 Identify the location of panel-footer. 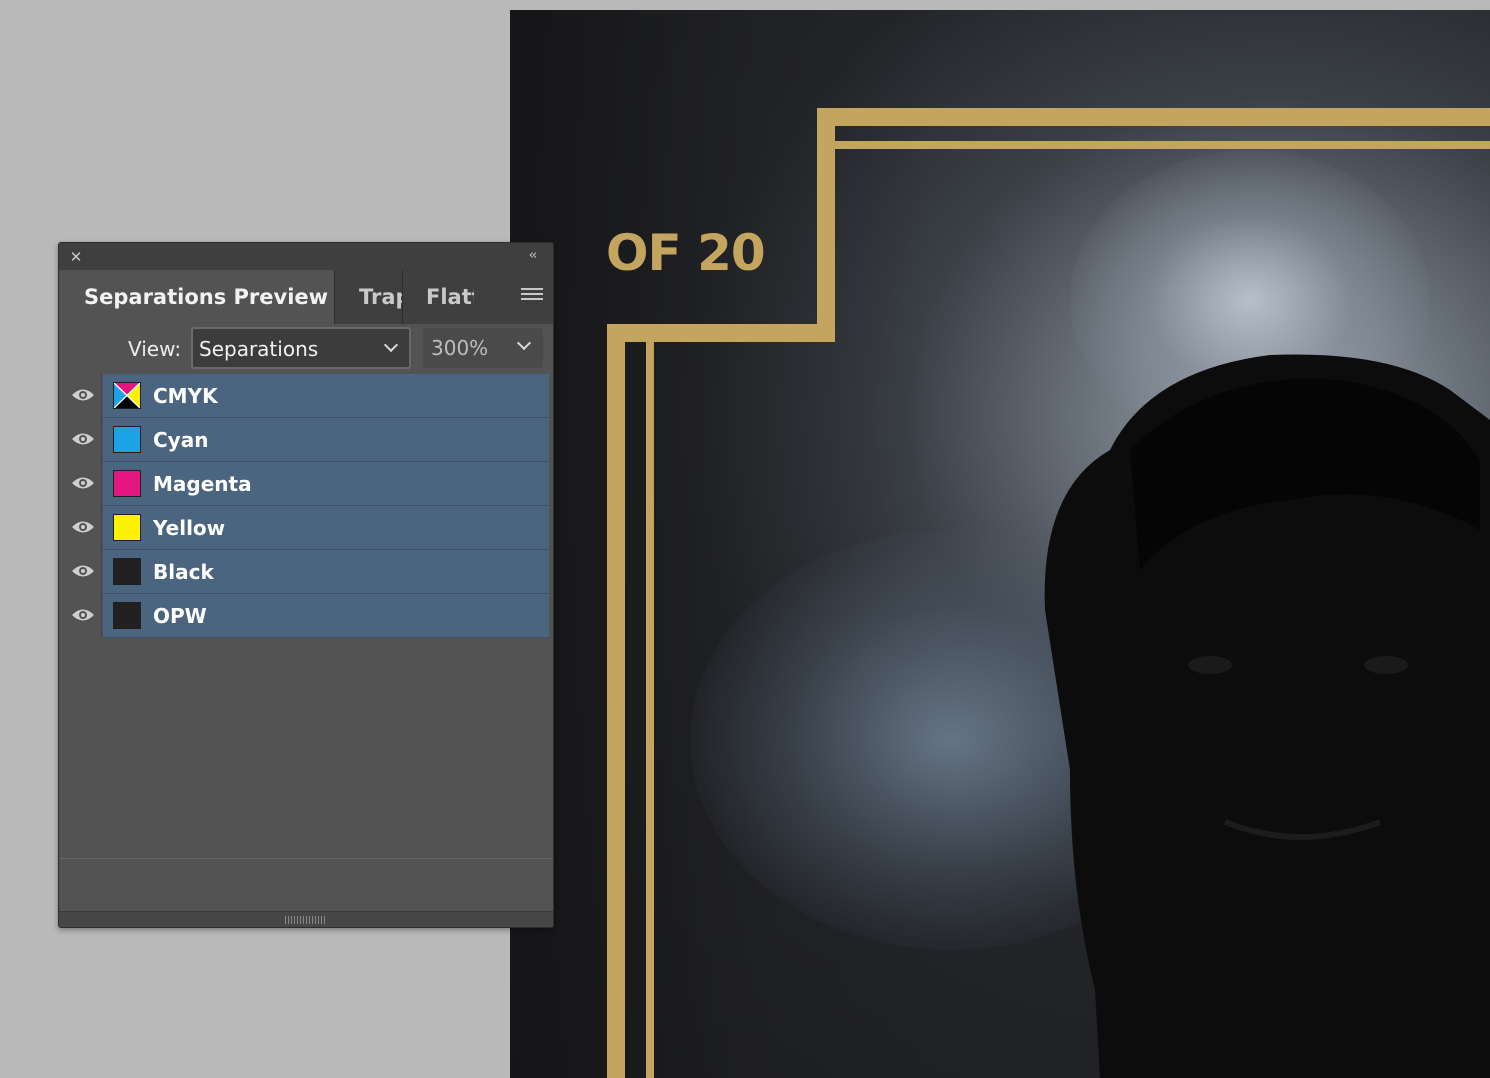
(306, 885).